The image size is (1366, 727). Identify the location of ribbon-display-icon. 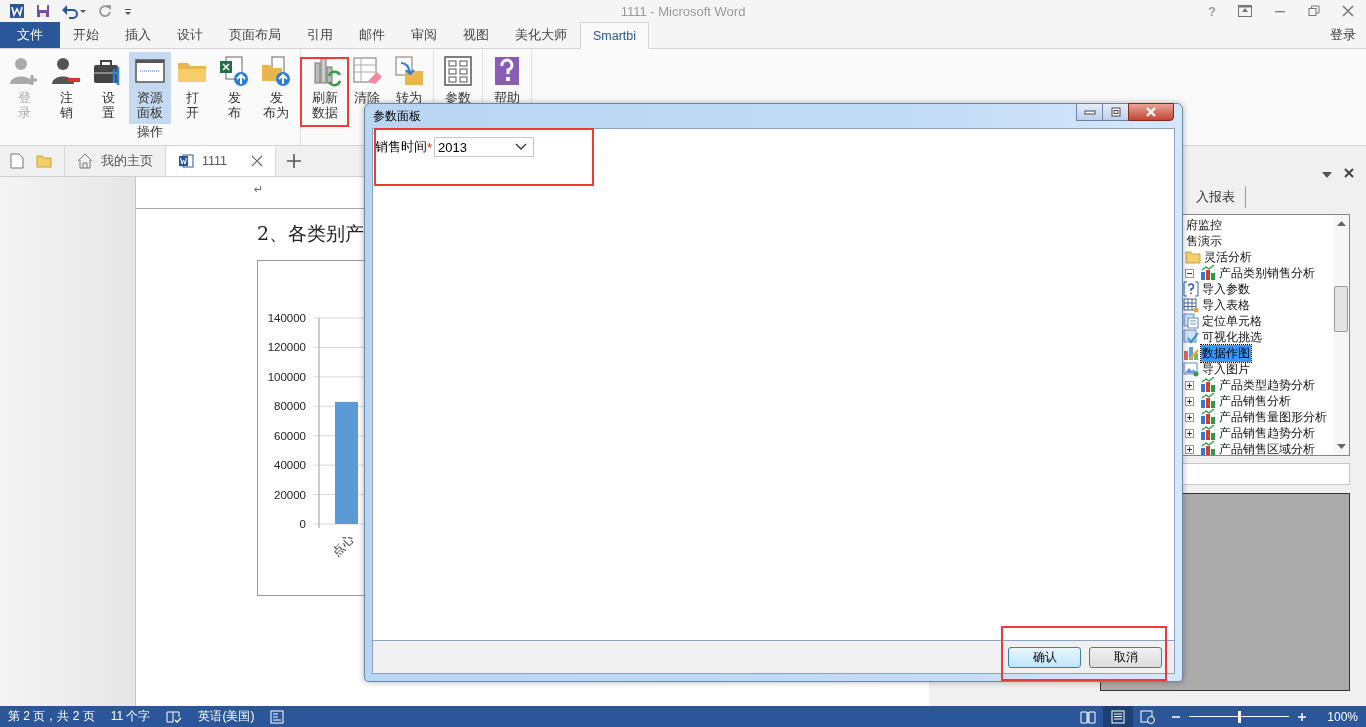
(1245, 11).